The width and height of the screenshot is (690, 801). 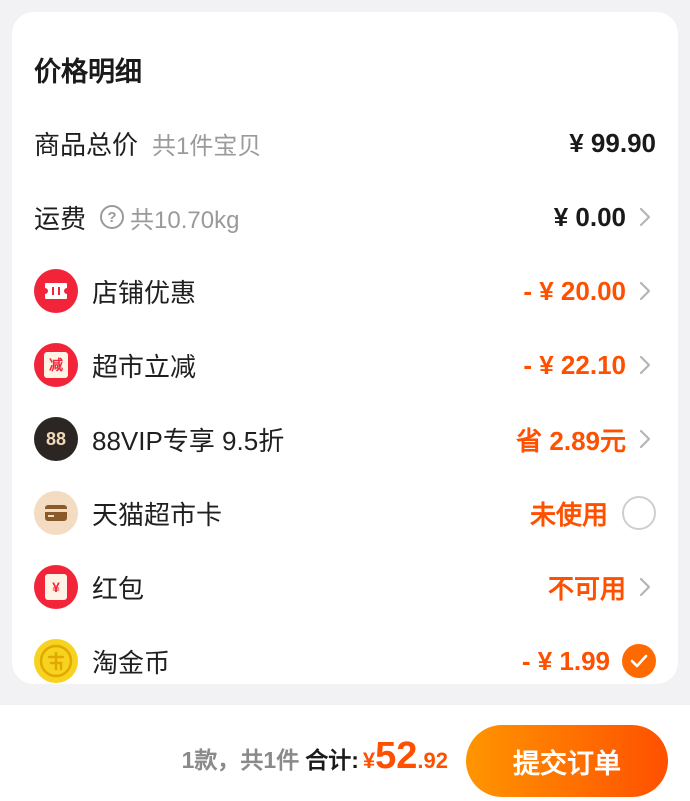 I want to click on total-label: 合计:, so click(x=332, y=760).